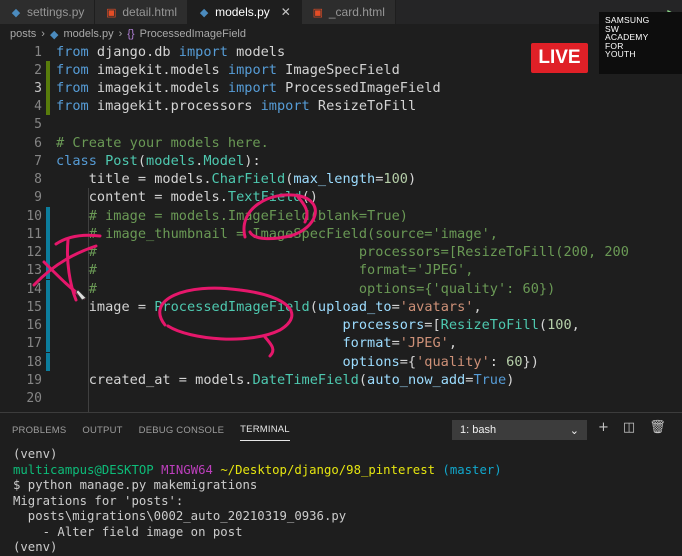 The height and width of the screenshot is (556, 682). What do you see at coordinates (34, 325) in the screenshot?
I see `line-number: 16` at bounding box center [34, 325].